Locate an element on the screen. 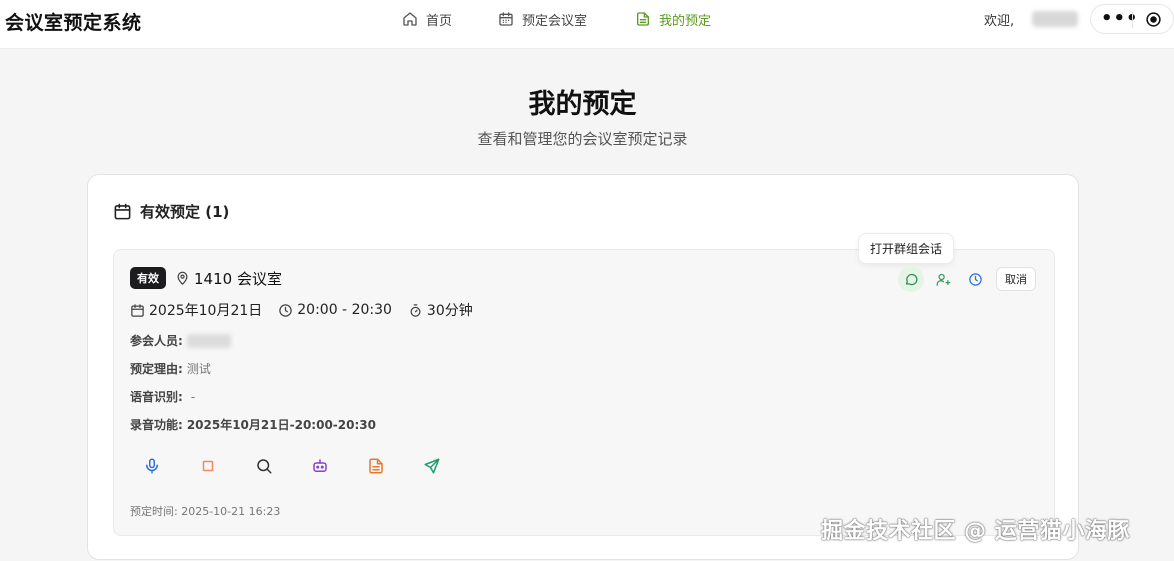 This screenshot has height=561, width=1174. welcome-text: 欢迎, is located at coordinates (999, 21).